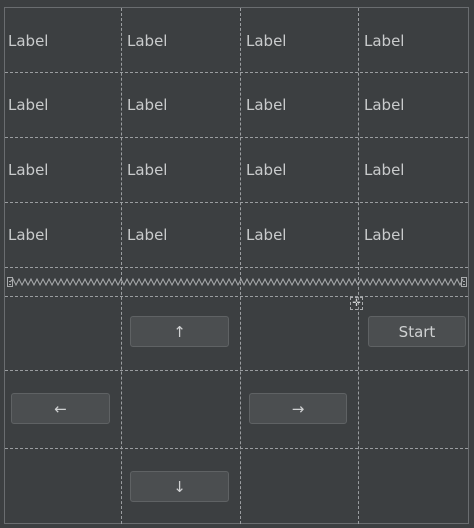 The width and height of the screenshot is (474, 528). Describe the element at coordinates (298, 408) in the screenshot. I see `right-button: →` at that location.